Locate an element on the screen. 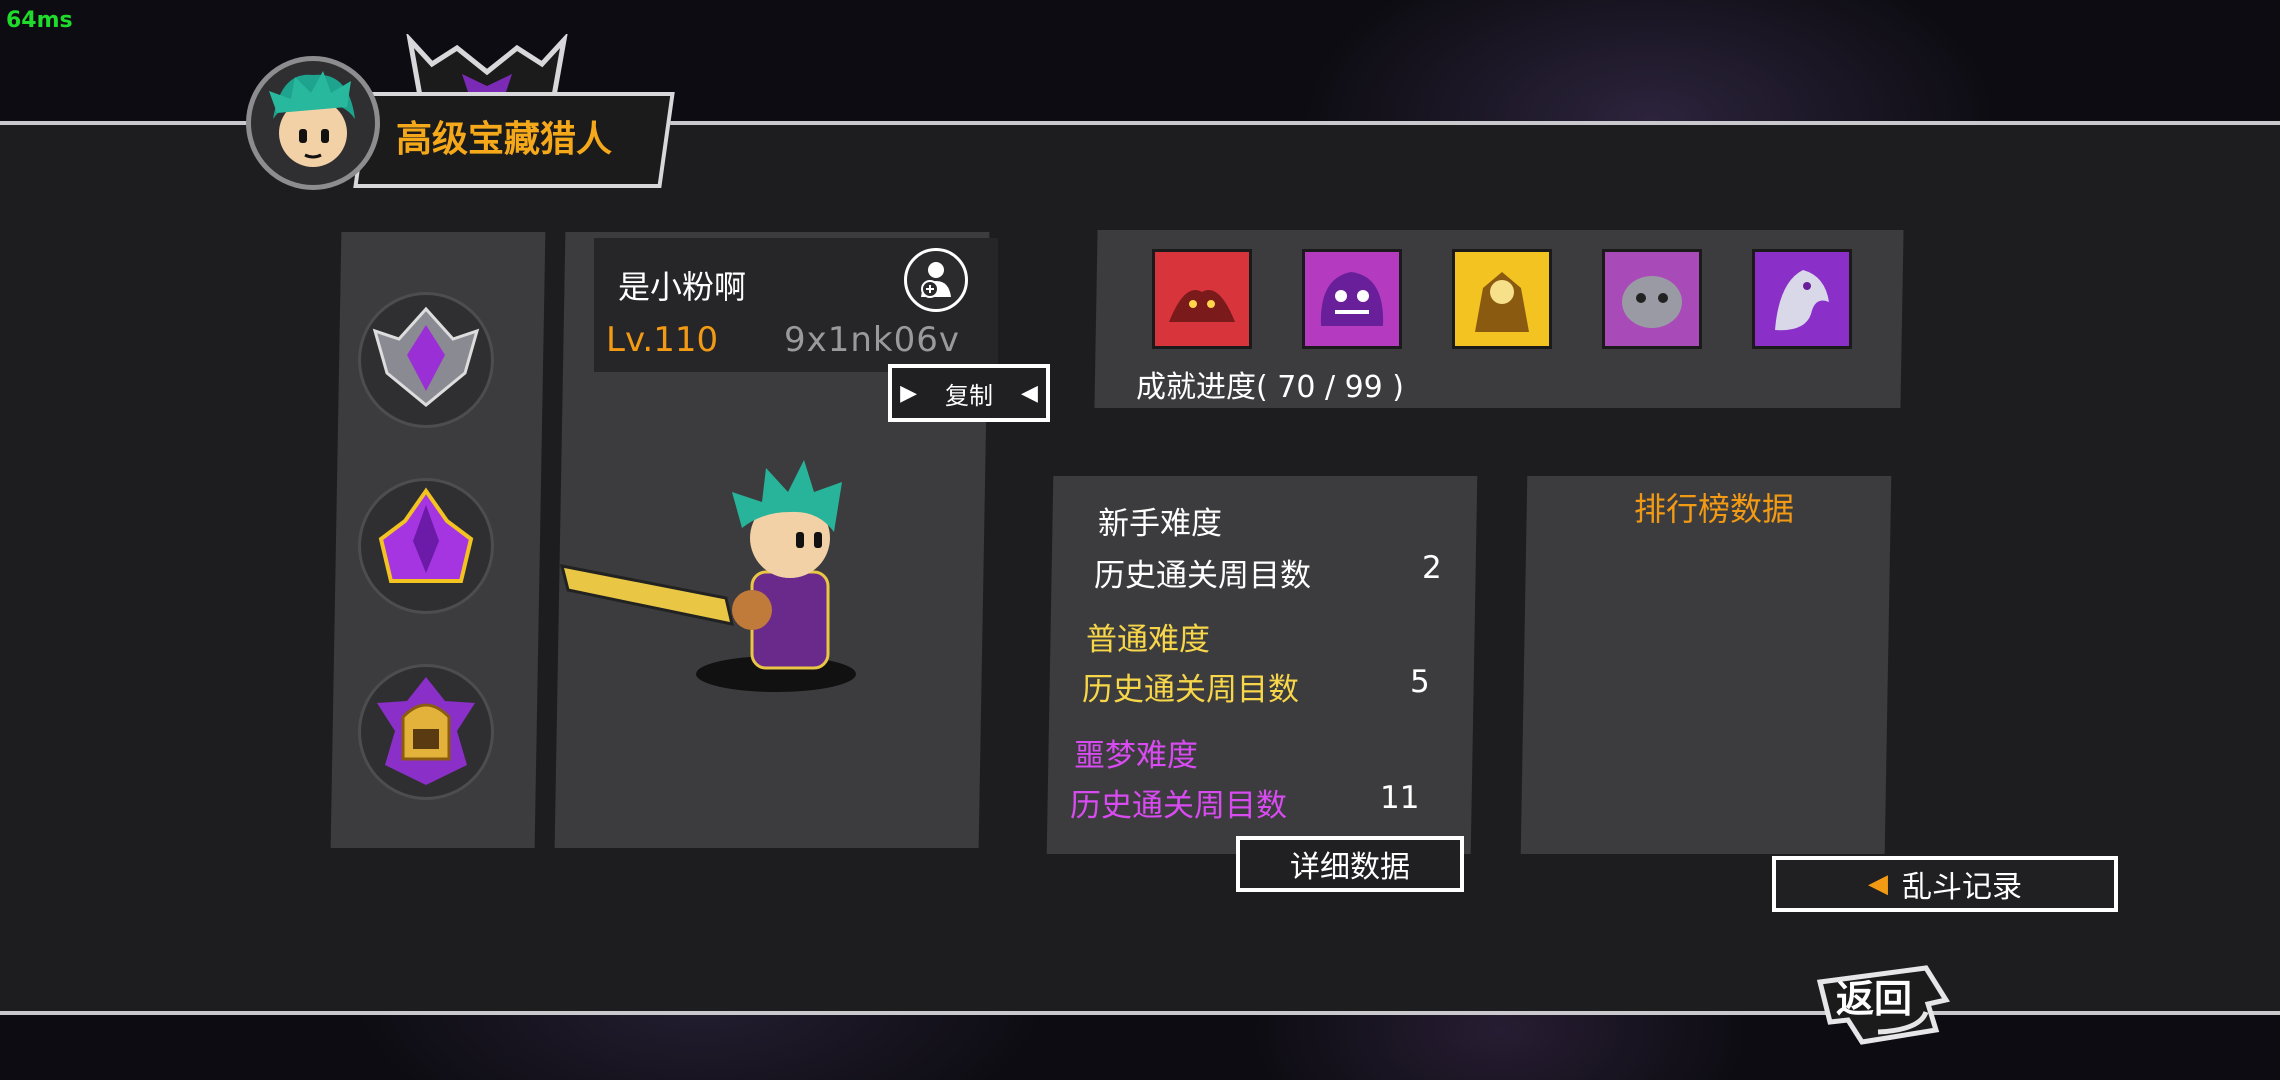 This screenshot has height=1080, width=2280. player-avatar is located at coordinates (313, 123).